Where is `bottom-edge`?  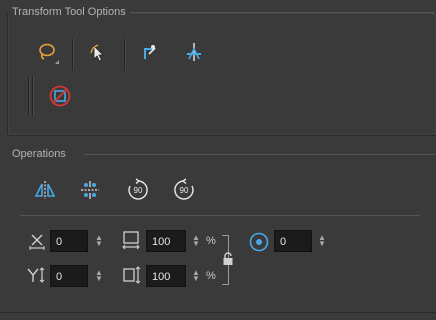
bottom-edge is located at coordinates (218, 312).